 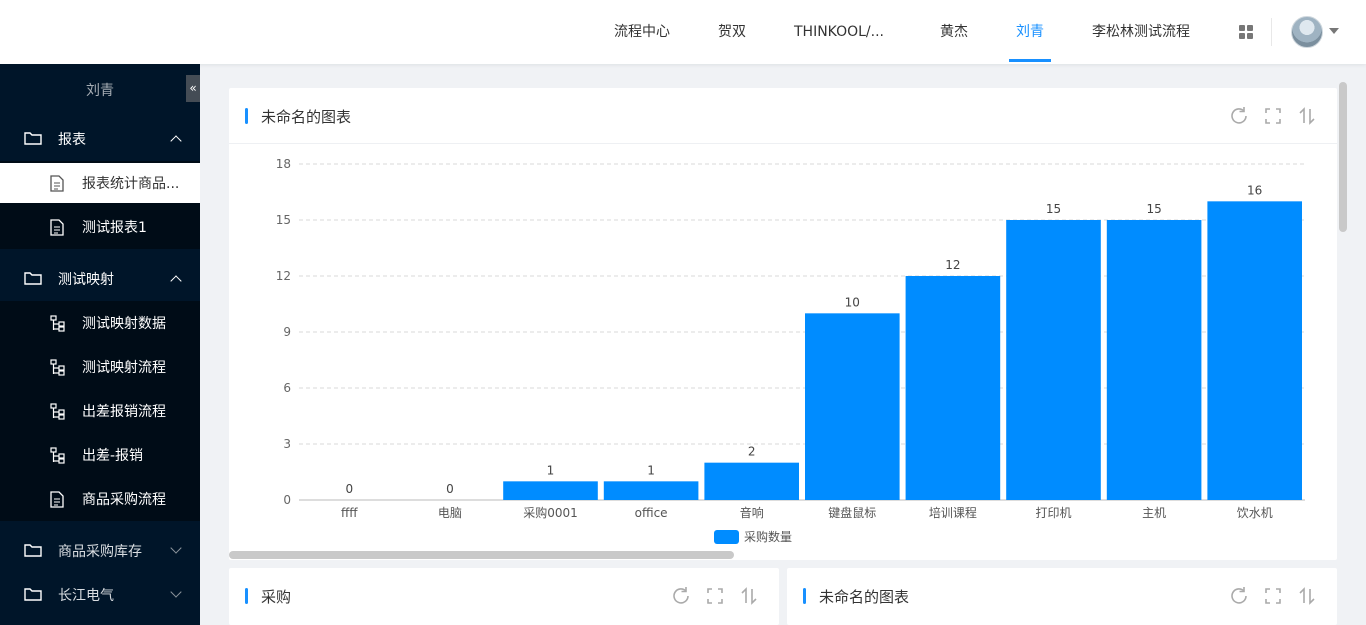 What do you see at coordinates (504, 596) in the screenshot?
I see `bottom-card-left: 采购` at bounding box center [504, 596].